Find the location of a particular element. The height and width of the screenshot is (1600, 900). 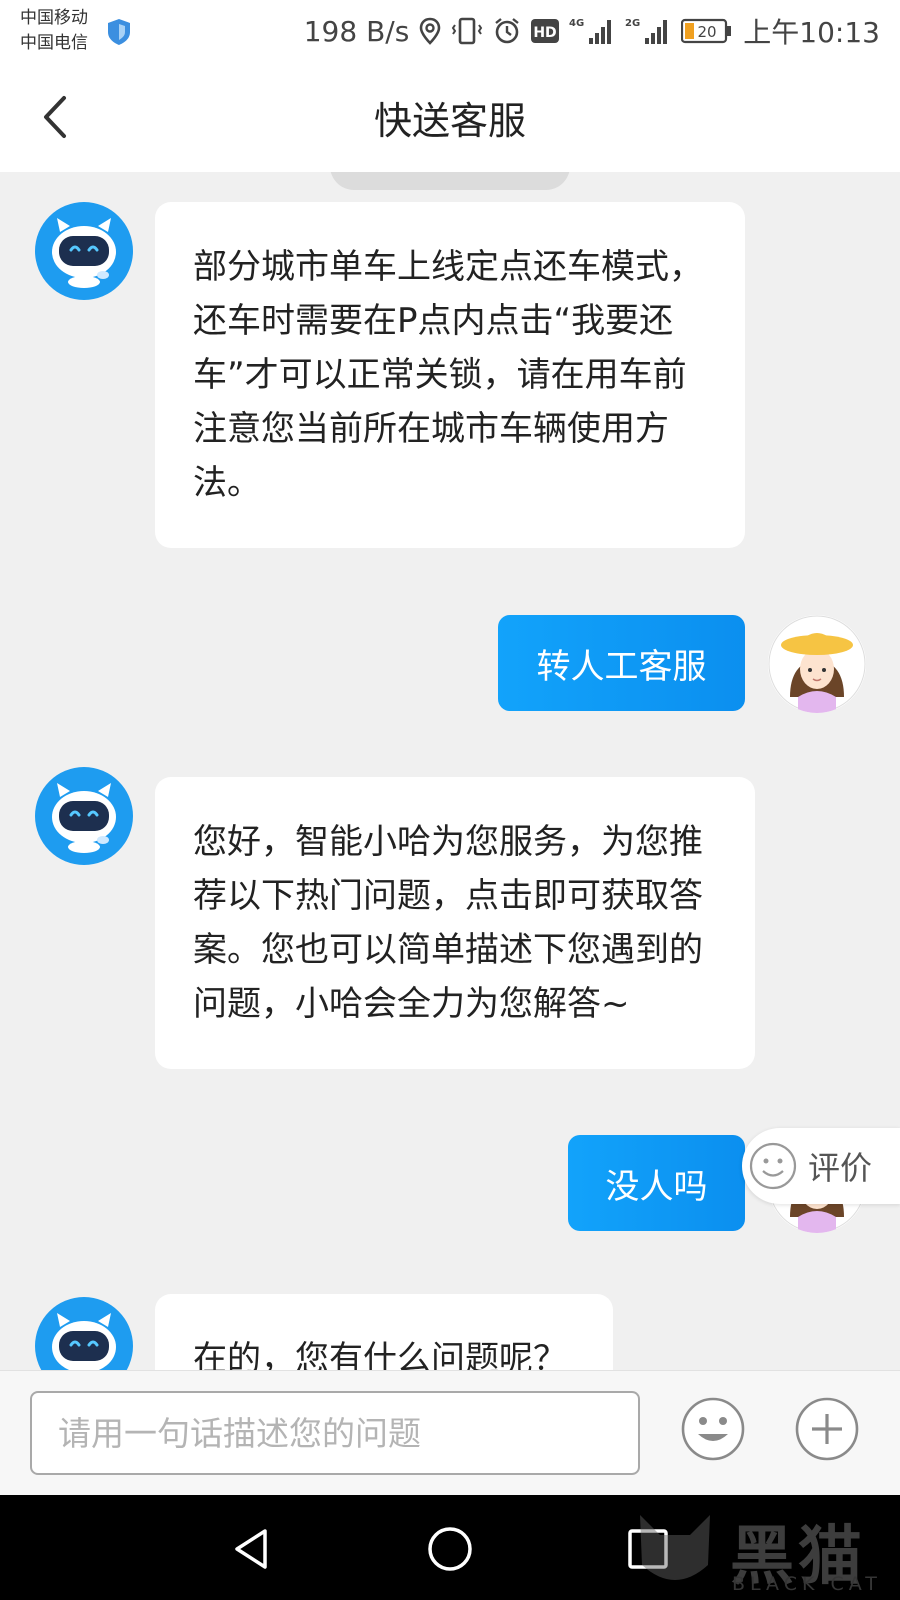

rating-button: 评价 is located at coordinates (821, 1166).